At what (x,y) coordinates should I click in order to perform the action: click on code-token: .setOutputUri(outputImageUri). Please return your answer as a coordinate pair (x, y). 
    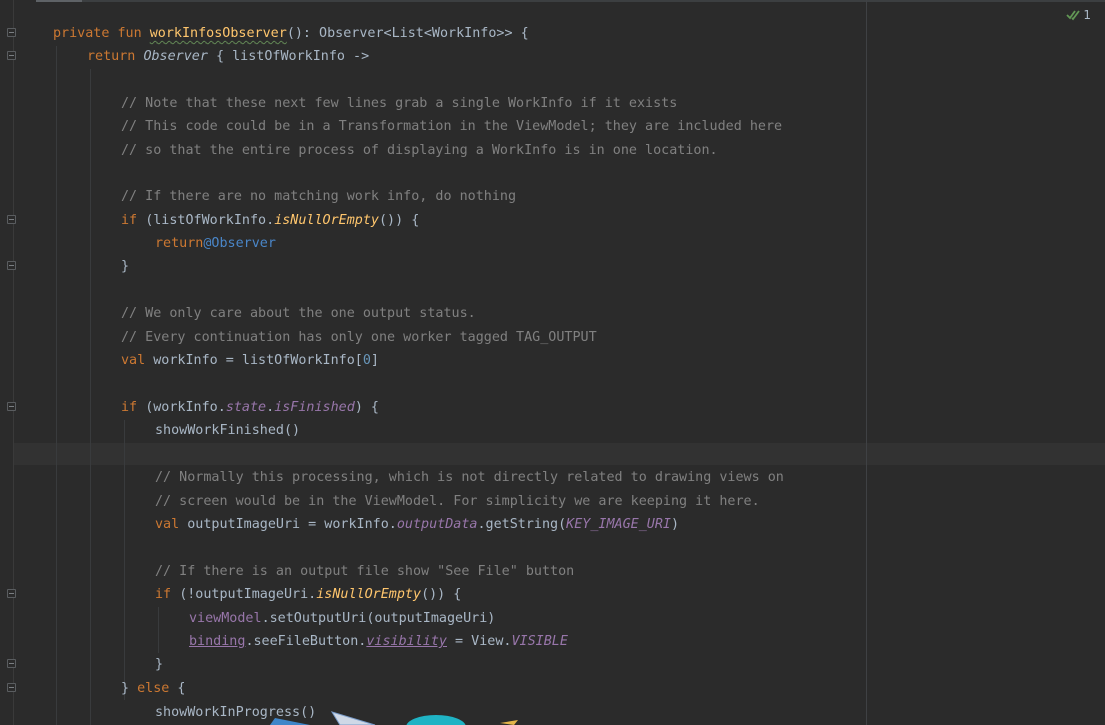
    Looking at the image, I should click on (378, 618).